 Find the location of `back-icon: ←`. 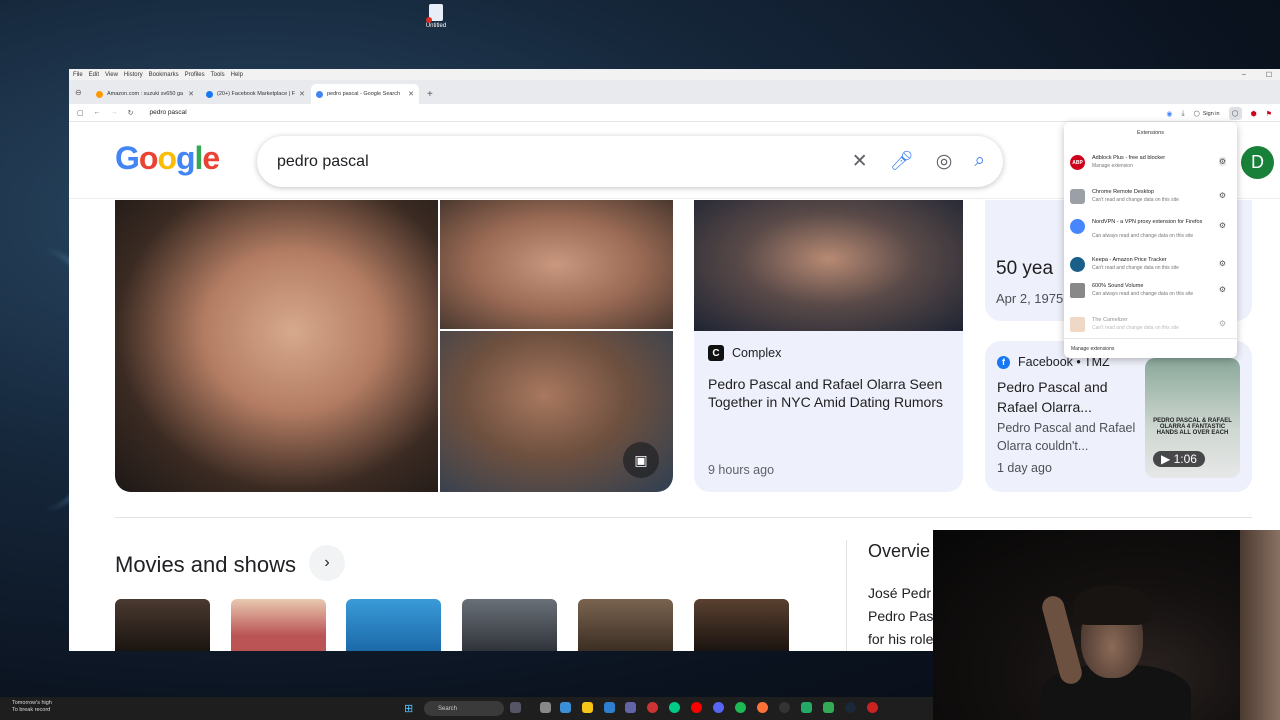

back-icon: ← is located at coordinates (97, 112).